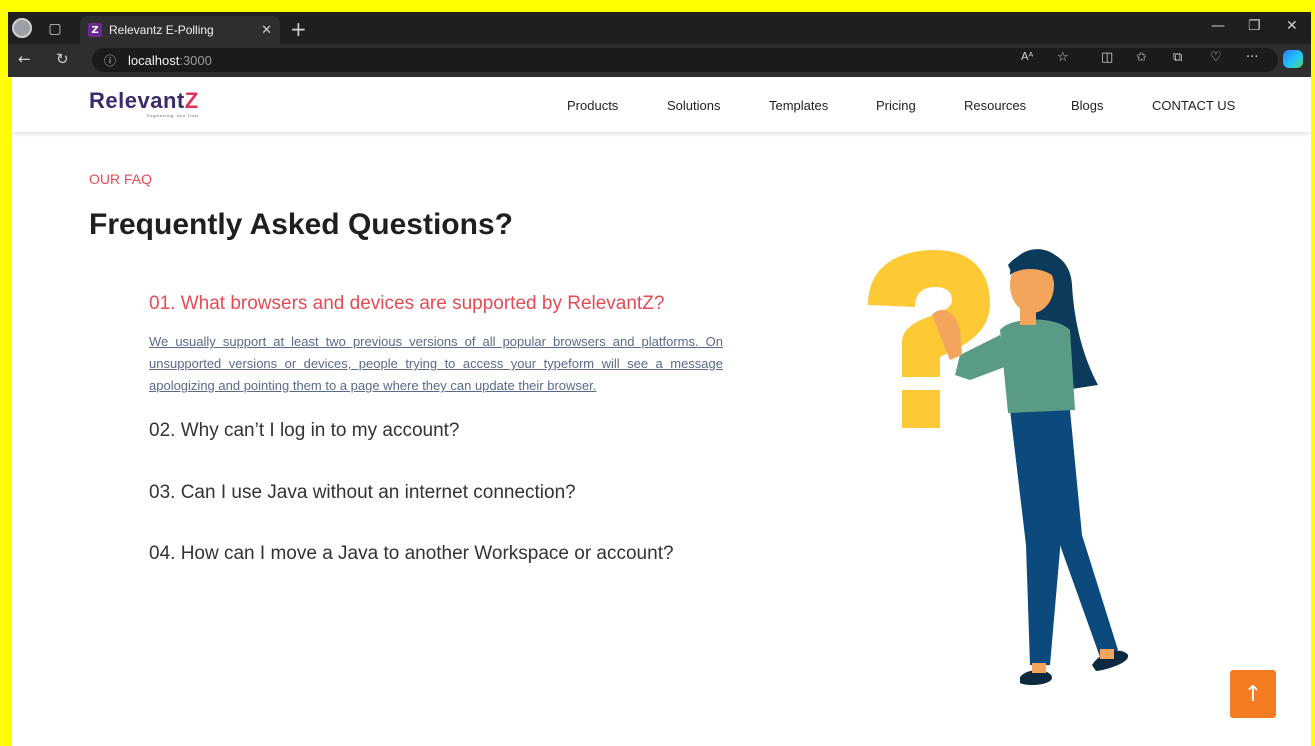  I want to click on tab-title: Relevantz E-Polling, so click(161, 30).